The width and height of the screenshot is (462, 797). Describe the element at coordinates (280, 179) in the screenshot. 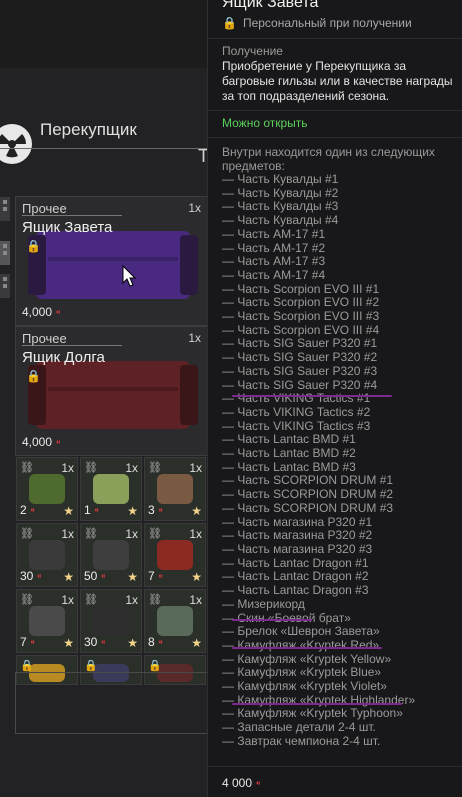

I see `contents-list-item: — Часть Кувалды #1` at that location.